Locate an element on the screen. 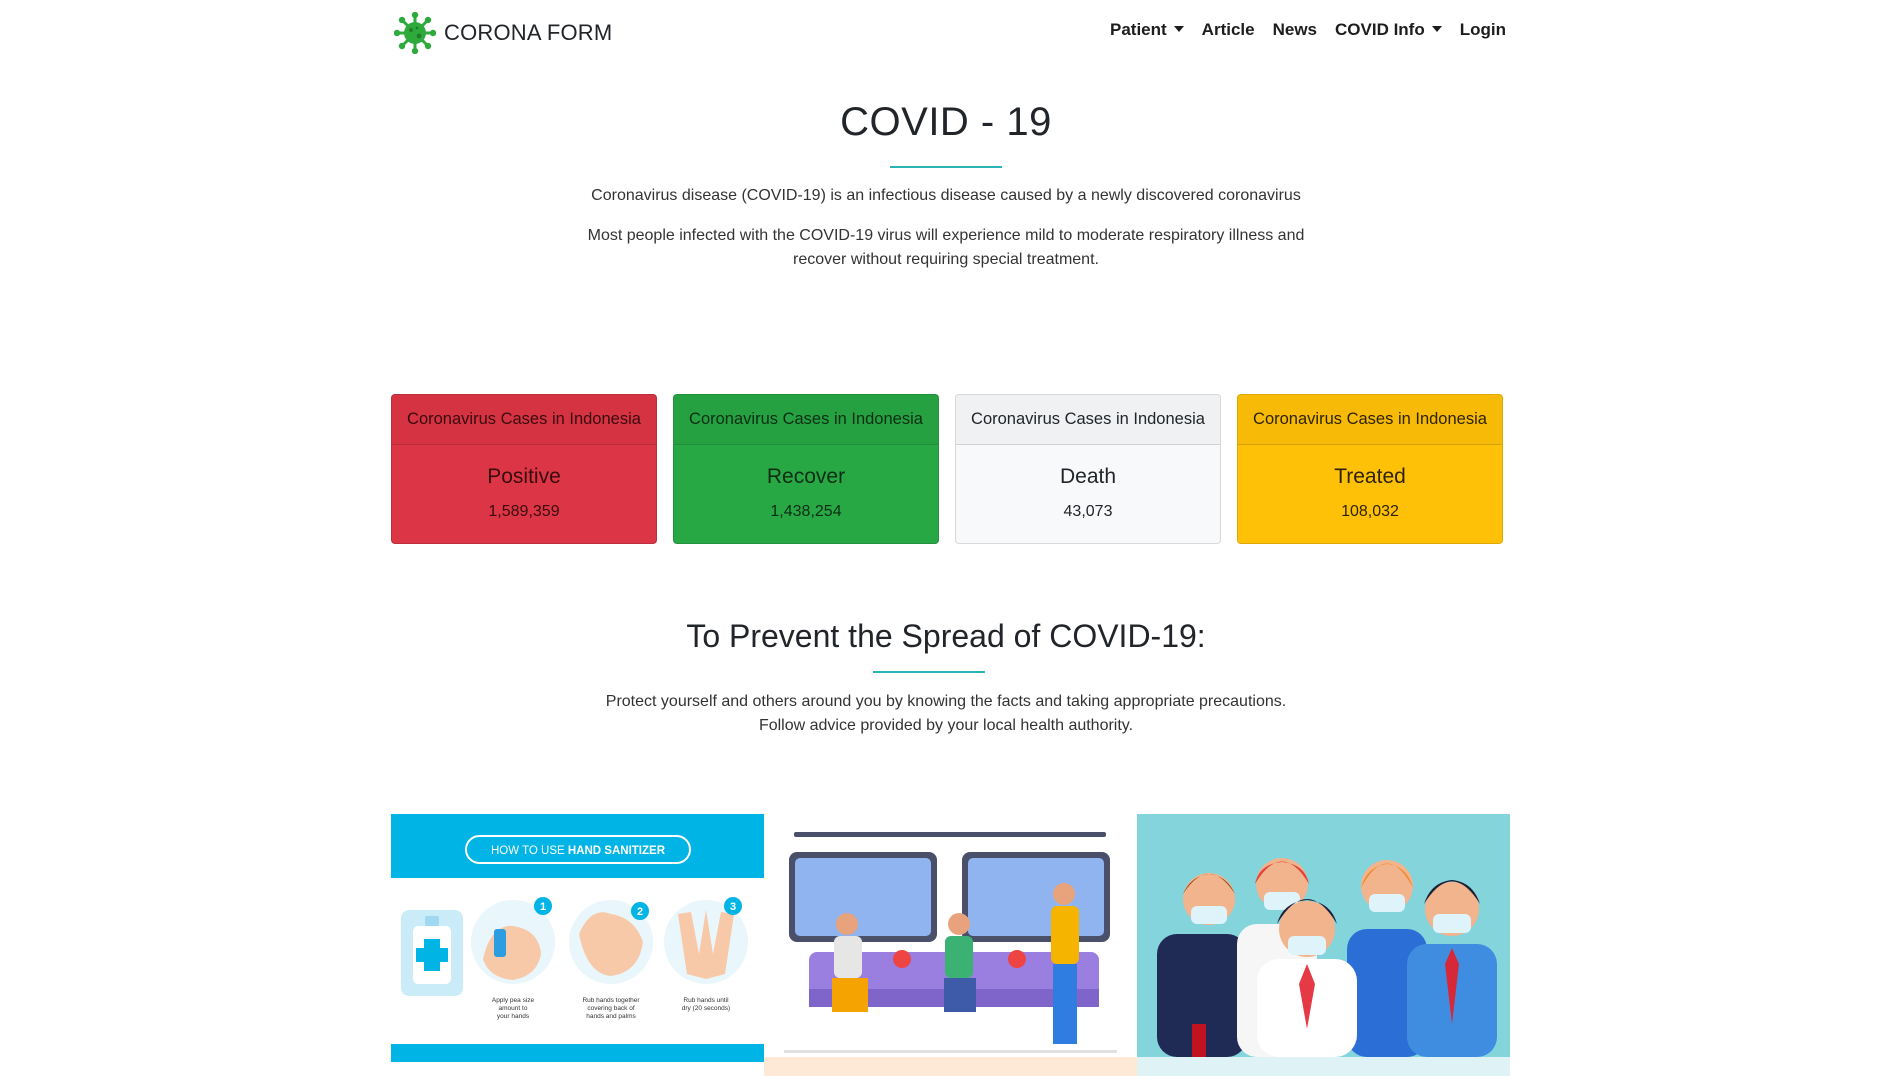 The image size is (1893, 1076). svg-text: Rub hands together is located at coordinates (611, 1000).